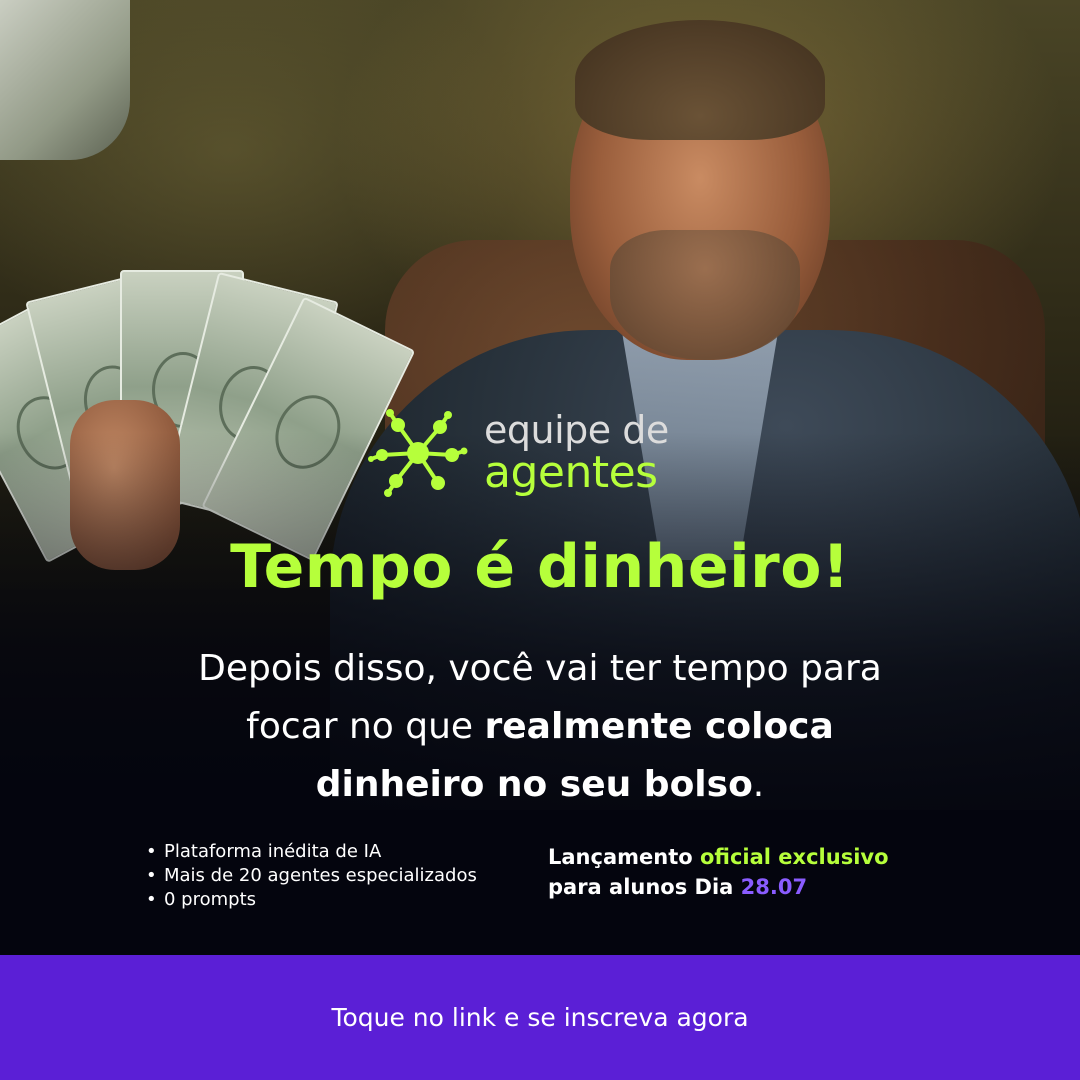 Image resolution: width=1080 pixels, height=1080 pixels. I want to click on feature-item: Plataforma inédita de IA, so click(311, 852).